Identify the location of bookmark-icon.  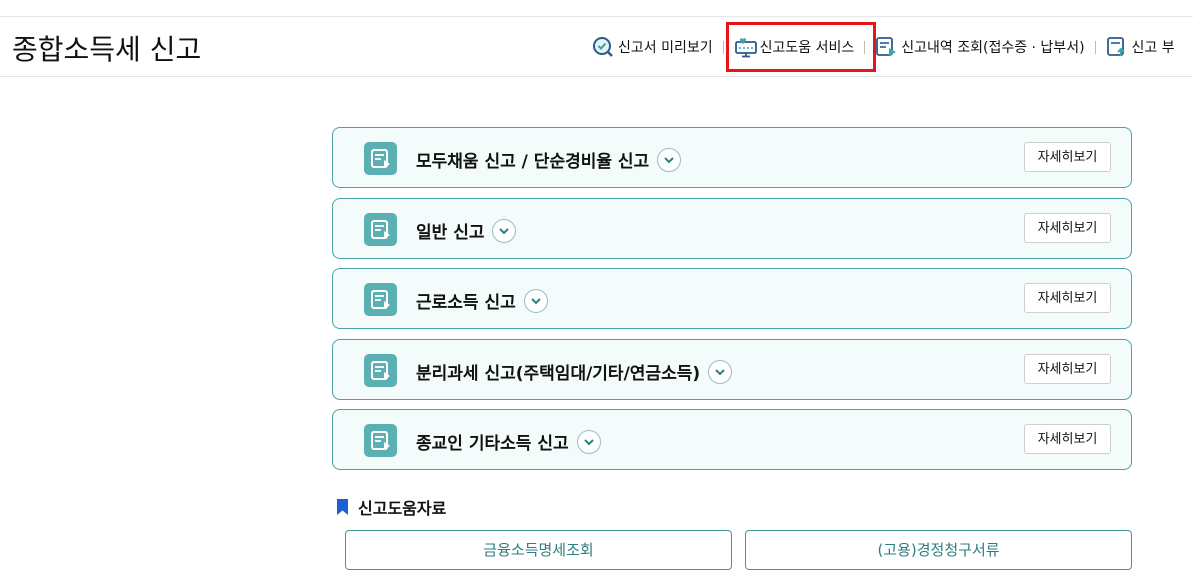
(342, 507).